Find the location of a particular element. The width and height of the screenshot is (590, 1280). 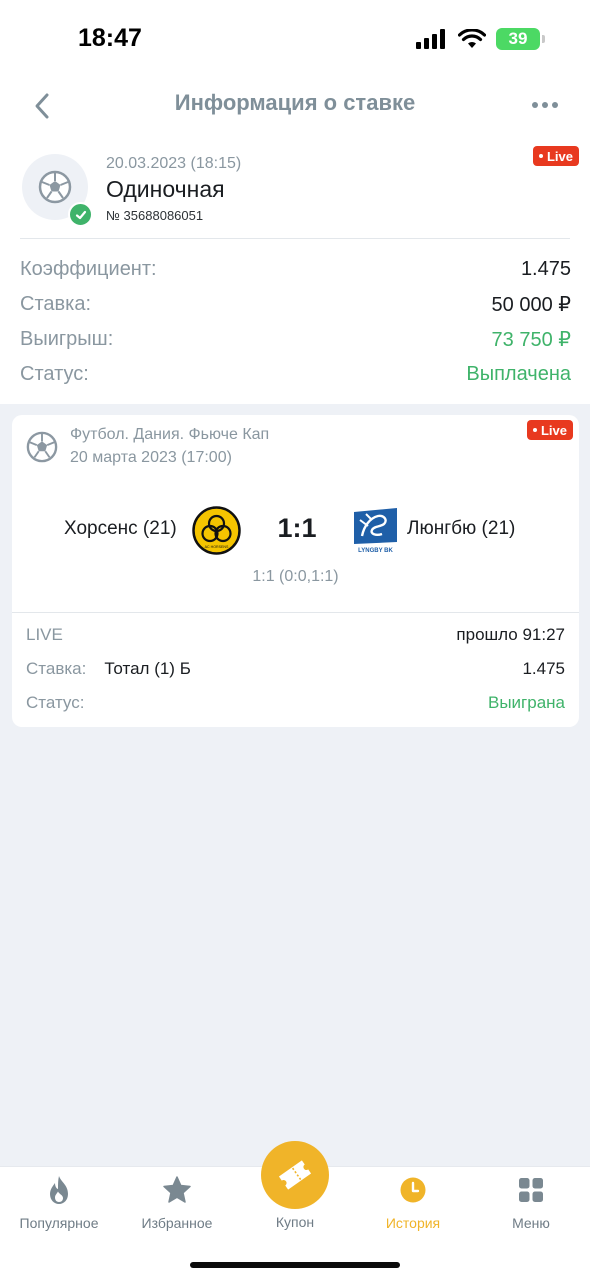

bet-label: Ставка: is located at coordinates (56, 668).